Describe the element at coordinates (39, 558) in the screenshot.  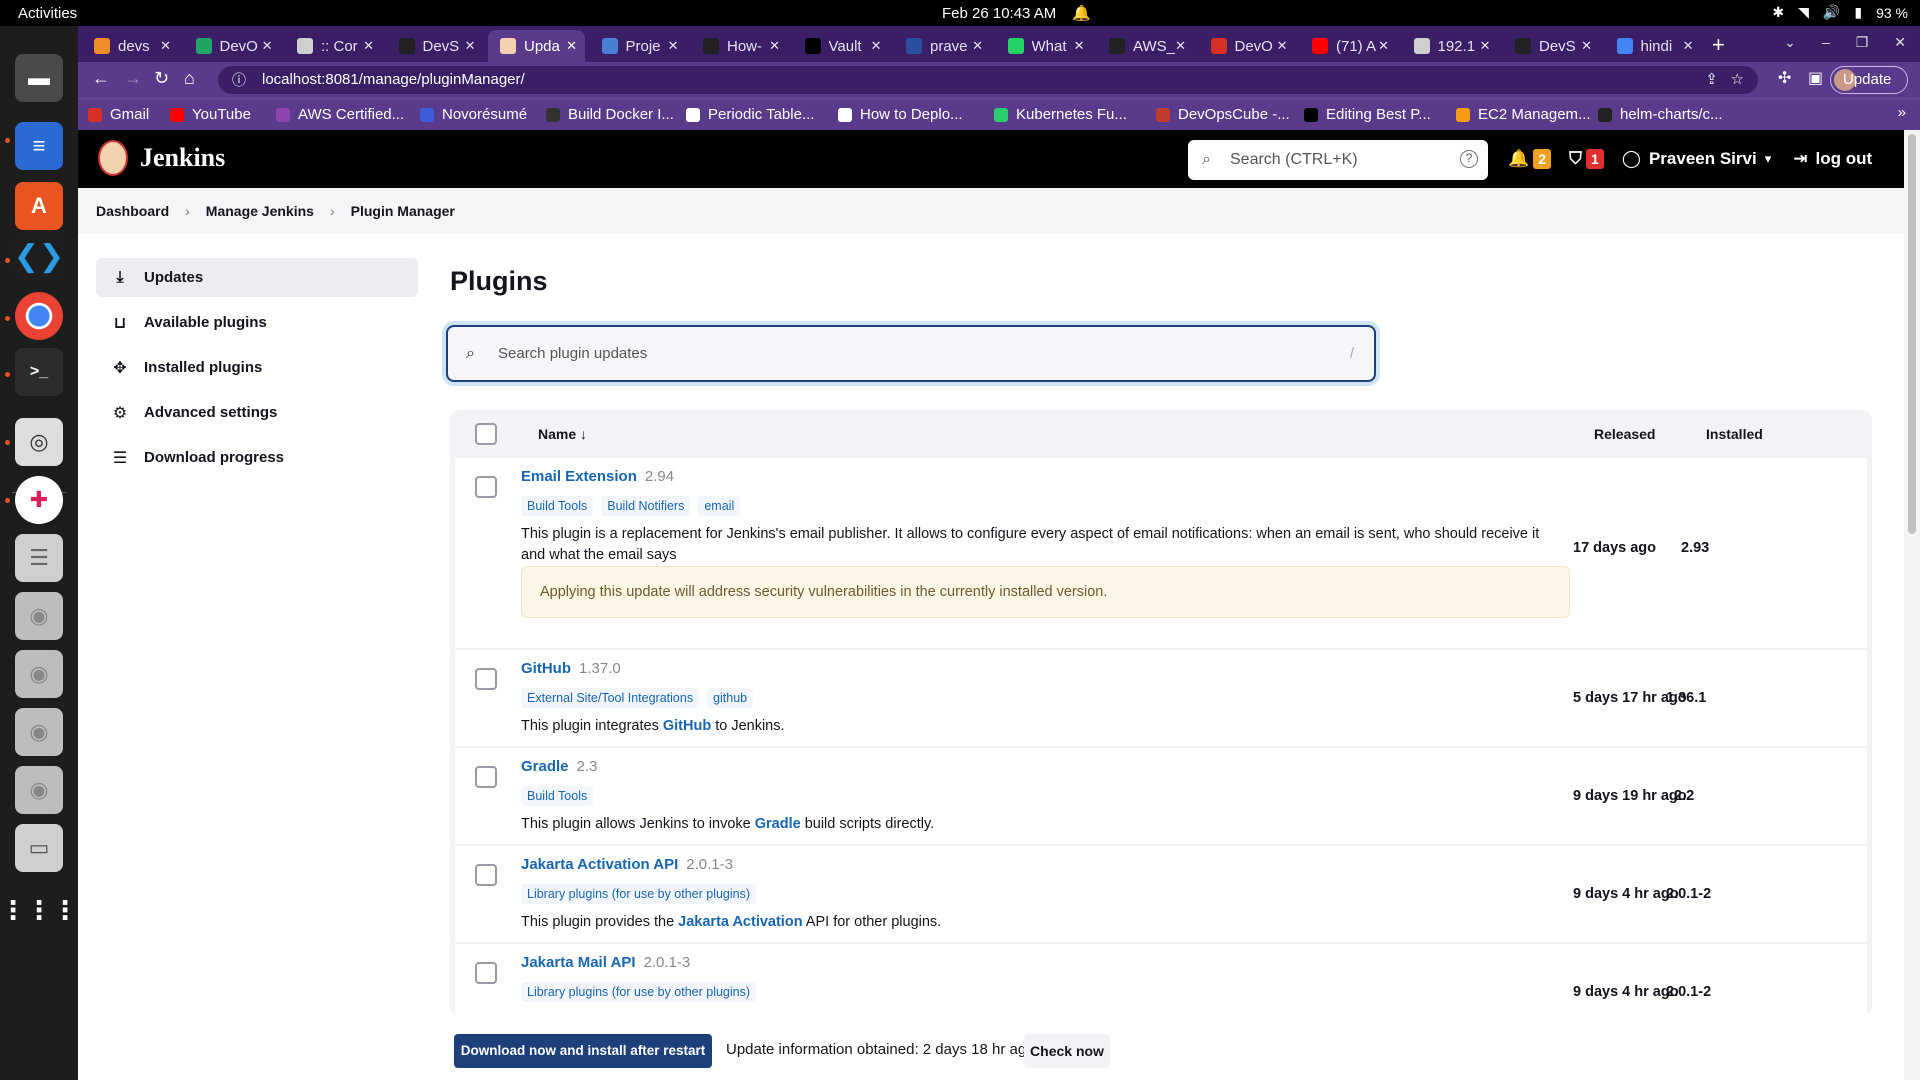
I see `document-app-icon: ☰` at that location.